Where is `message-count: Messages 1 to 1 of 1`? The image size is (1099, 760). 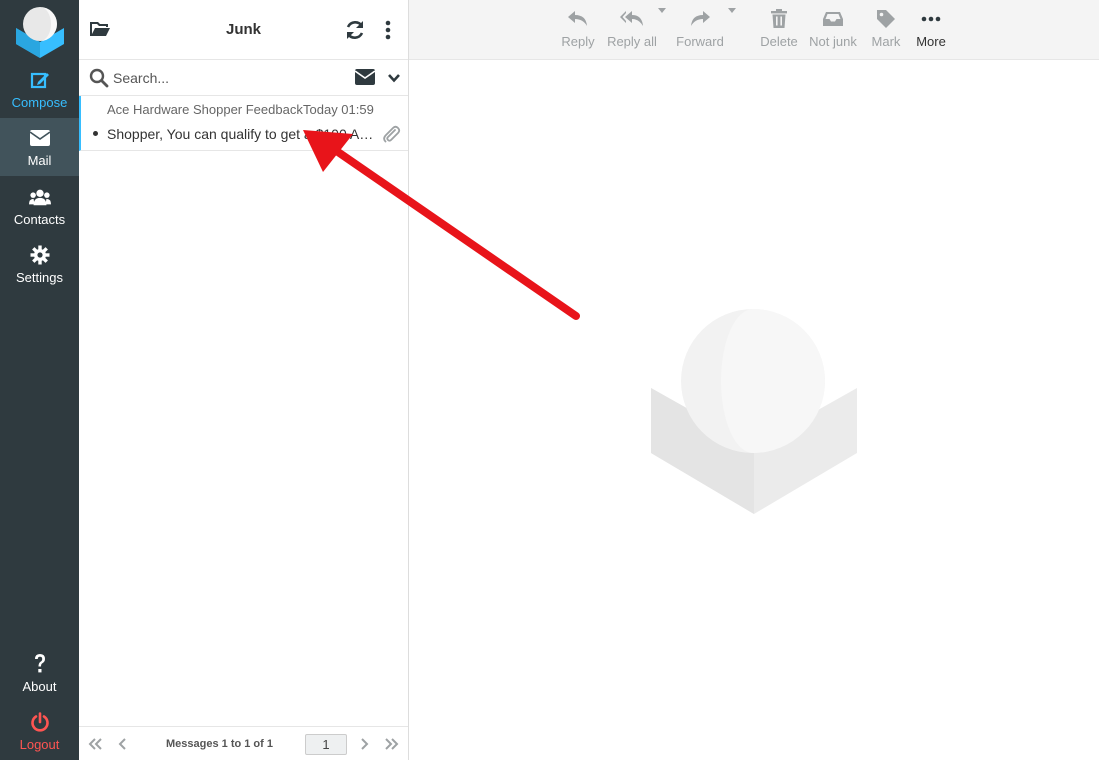
message-count: Messages 1 to 1 of 1 is located at coordinates (219, 744).